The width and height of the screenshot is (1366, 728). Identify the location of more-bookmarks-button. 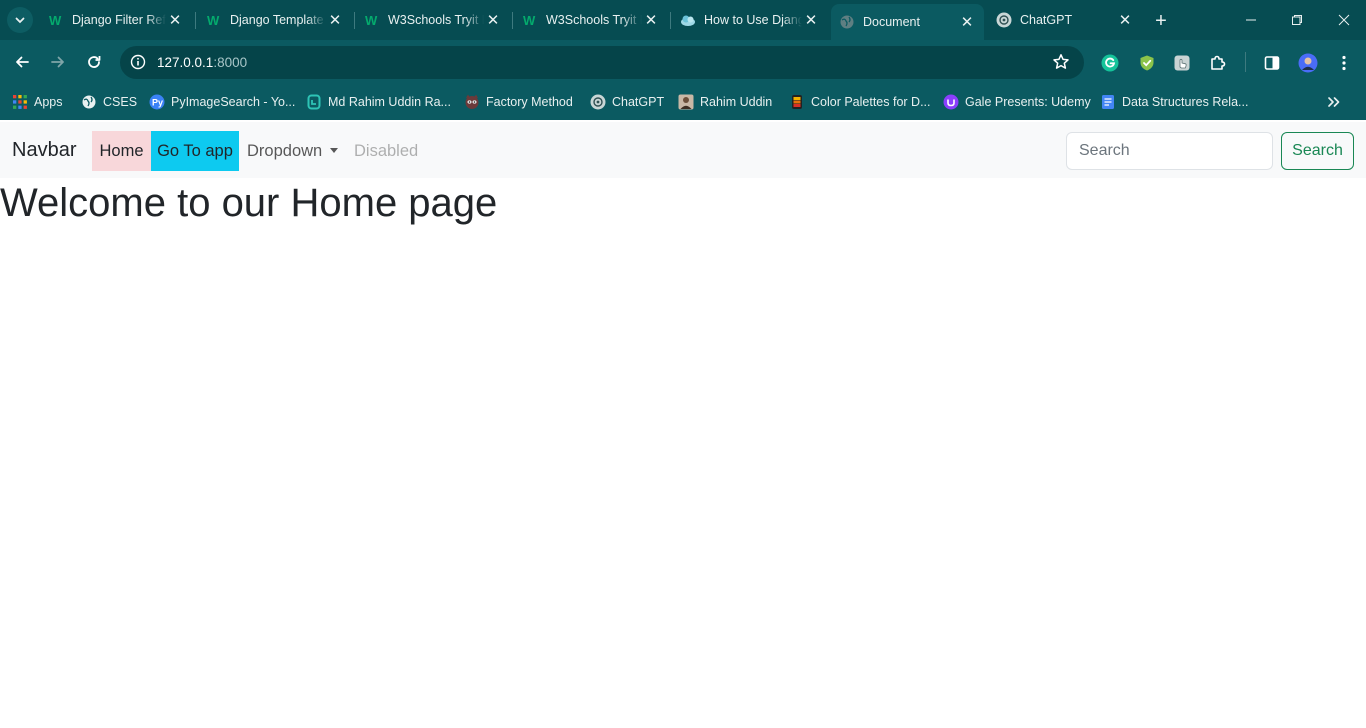
(1334, 102).